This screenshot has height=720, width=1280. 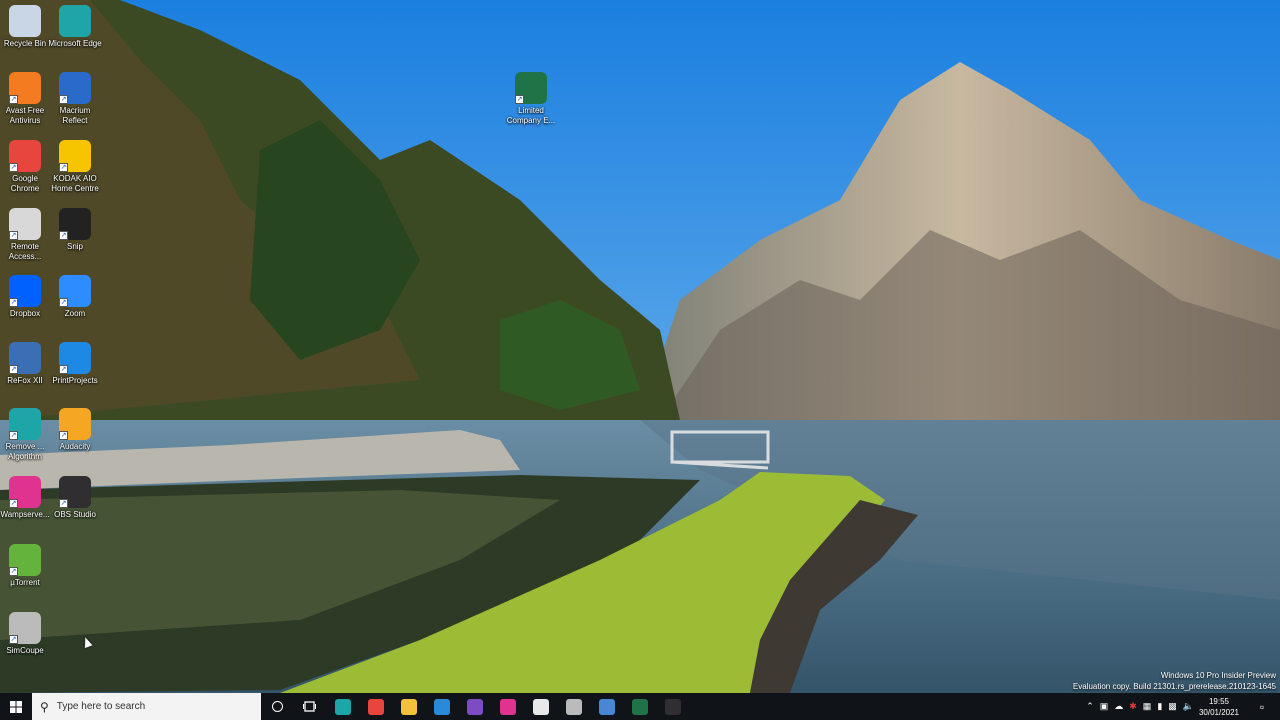 What do you see at coordinates (25, 560) in the screenshot?
I see `utorrent-icon: ↗` at bounding box center [25, 560].